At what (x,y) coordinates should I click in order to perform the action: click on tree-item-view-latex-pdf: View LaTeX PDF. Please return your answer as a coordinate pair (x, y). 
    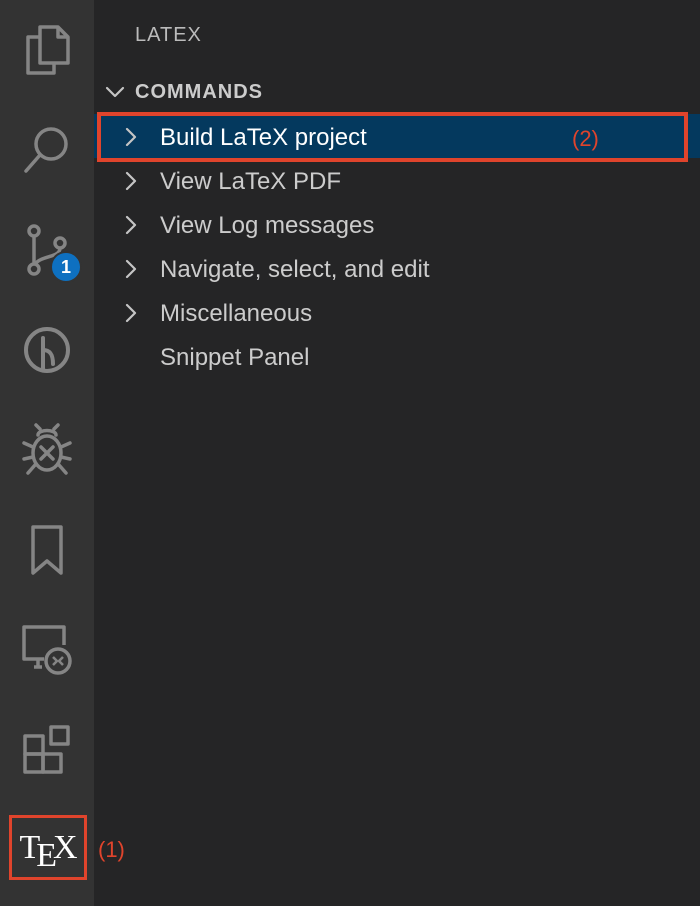
    Looking at the image, I should click on (397, 180).